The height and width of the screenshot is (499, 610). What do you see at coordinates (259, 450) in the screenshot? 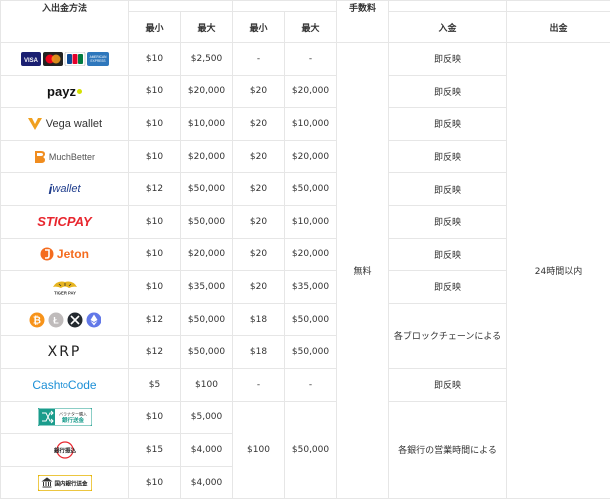
I see `bank-withdraw-min: $100` at bounding box center [259, 450].